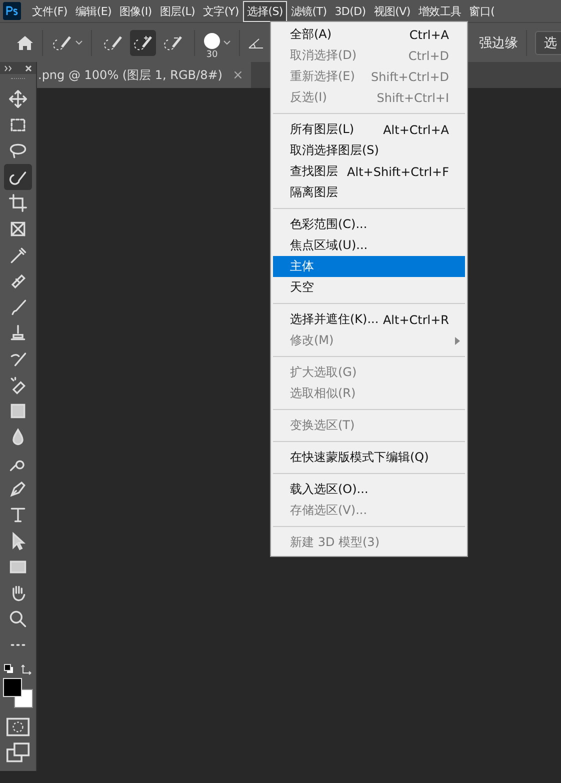 The height and width of the screenshot is (783, 561). What do you see at coordinates (498, 43) in the screenshot?
I see `refine-edge-label: 强边缘` at bounding box center [498, 43].